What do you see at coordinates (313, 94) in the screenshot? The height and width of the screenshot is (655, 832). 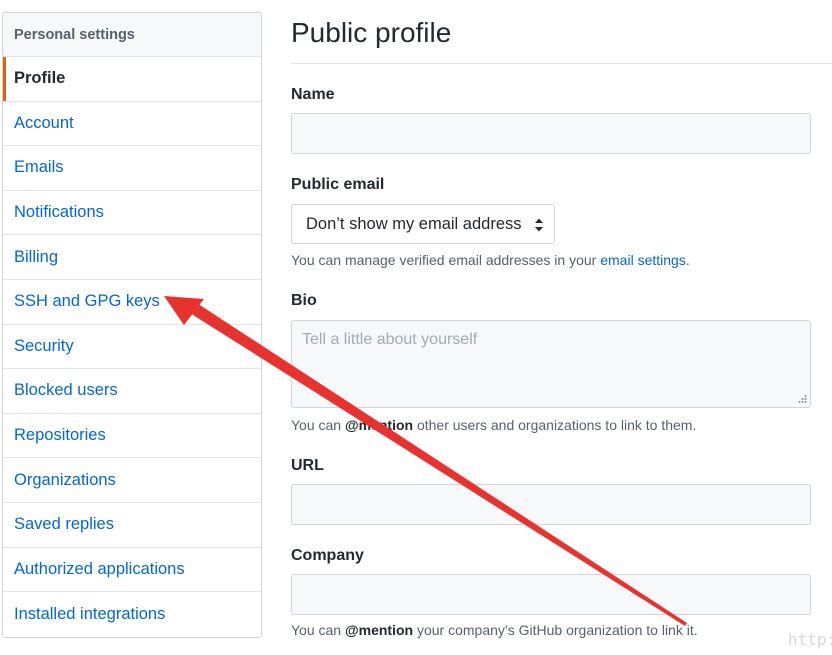 I see `name-label: Name` at bounding box center [313, 94].